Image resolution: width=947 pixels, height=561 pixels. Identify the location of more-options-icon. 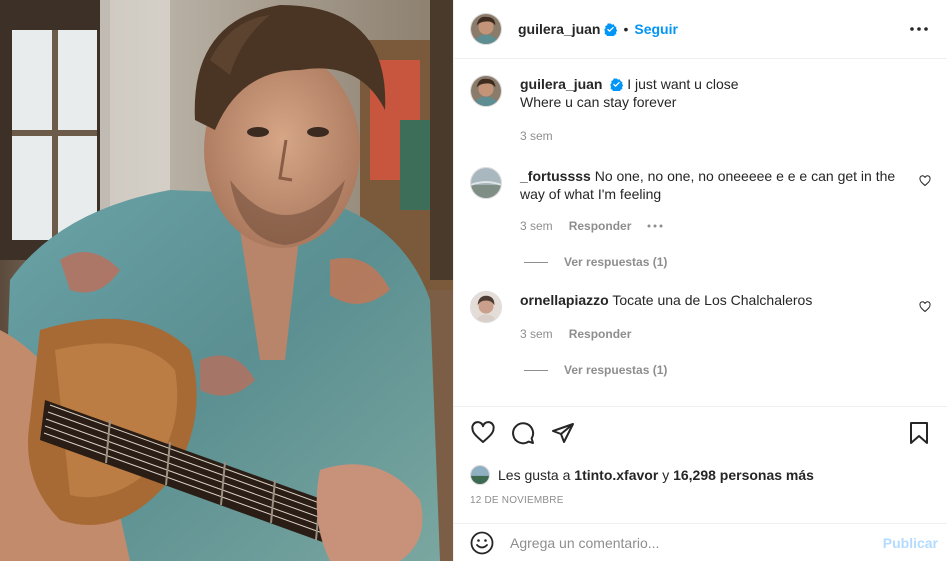
(919, 29).